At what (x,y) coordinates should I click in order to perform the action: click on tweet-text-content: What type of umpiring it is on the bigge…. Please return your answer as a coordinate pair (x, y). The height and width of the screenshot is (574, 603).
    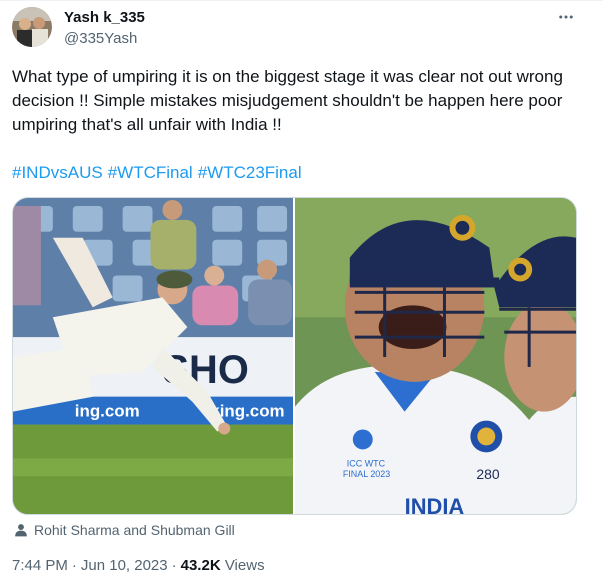
    Looking at the image, I should click on (292, 100).